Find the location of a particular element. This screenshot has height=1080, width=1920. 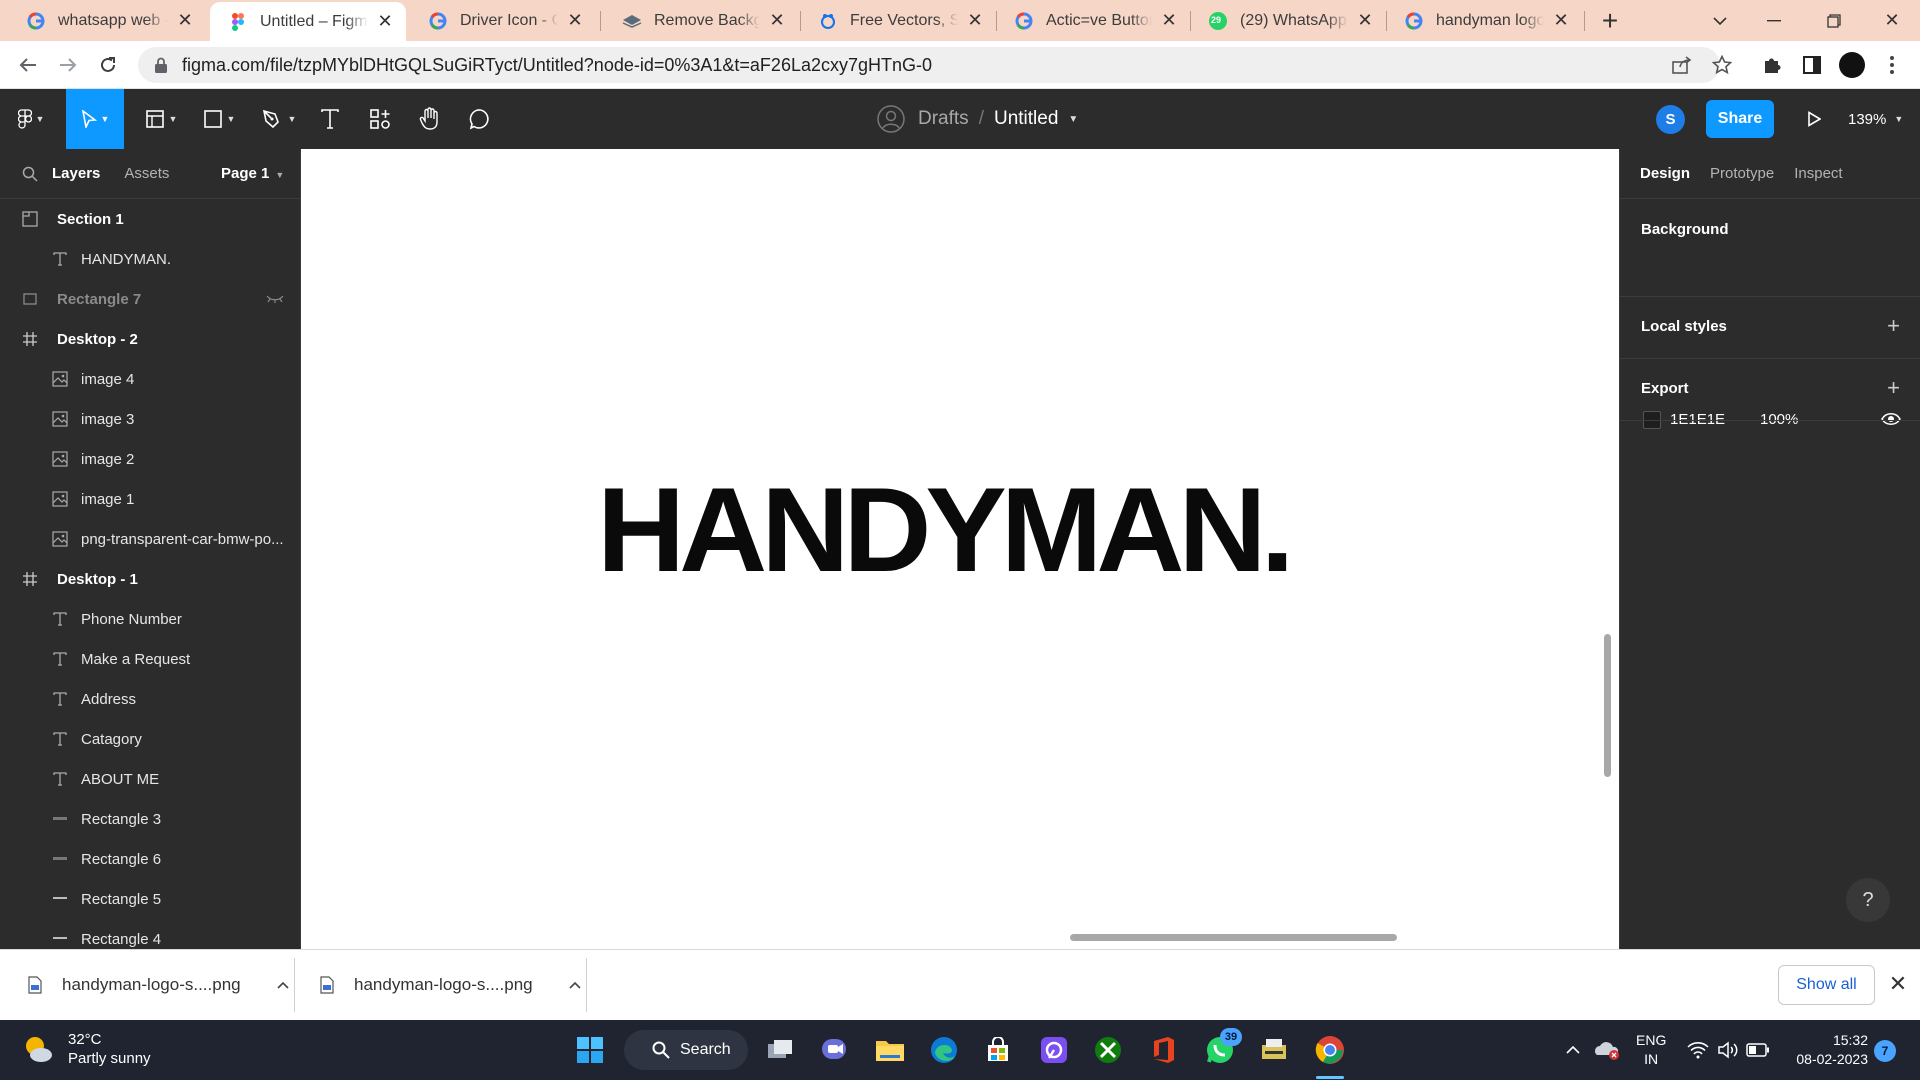

tab-design: Design is located at coordinates (1665, 173).